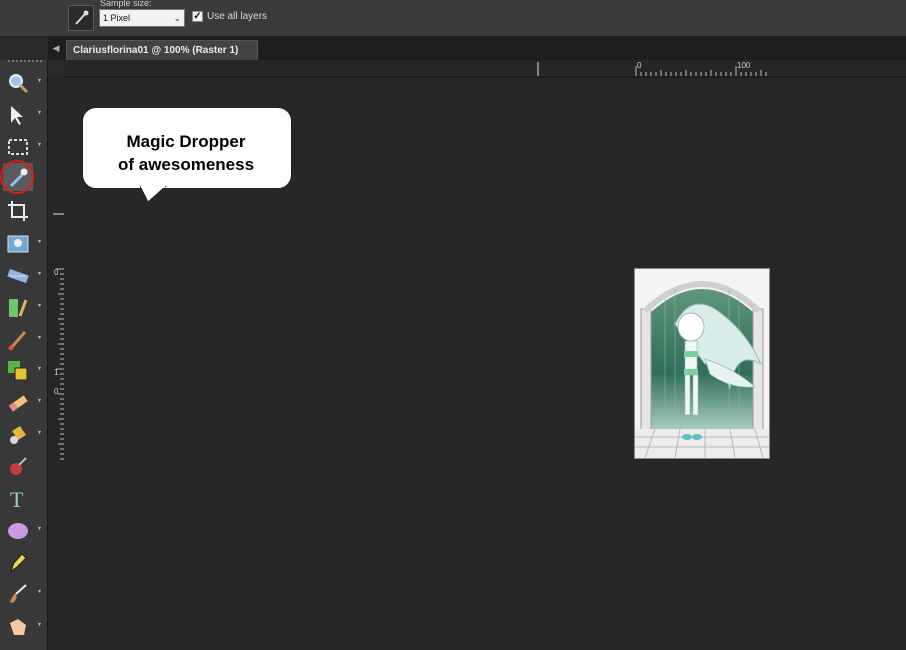 This screenshot has width=906, height=650. What do you see at coordinates (484, 68) in the screenshot?
I see `horizontal-ruler: 0 100` at bounding box center [484, 68].